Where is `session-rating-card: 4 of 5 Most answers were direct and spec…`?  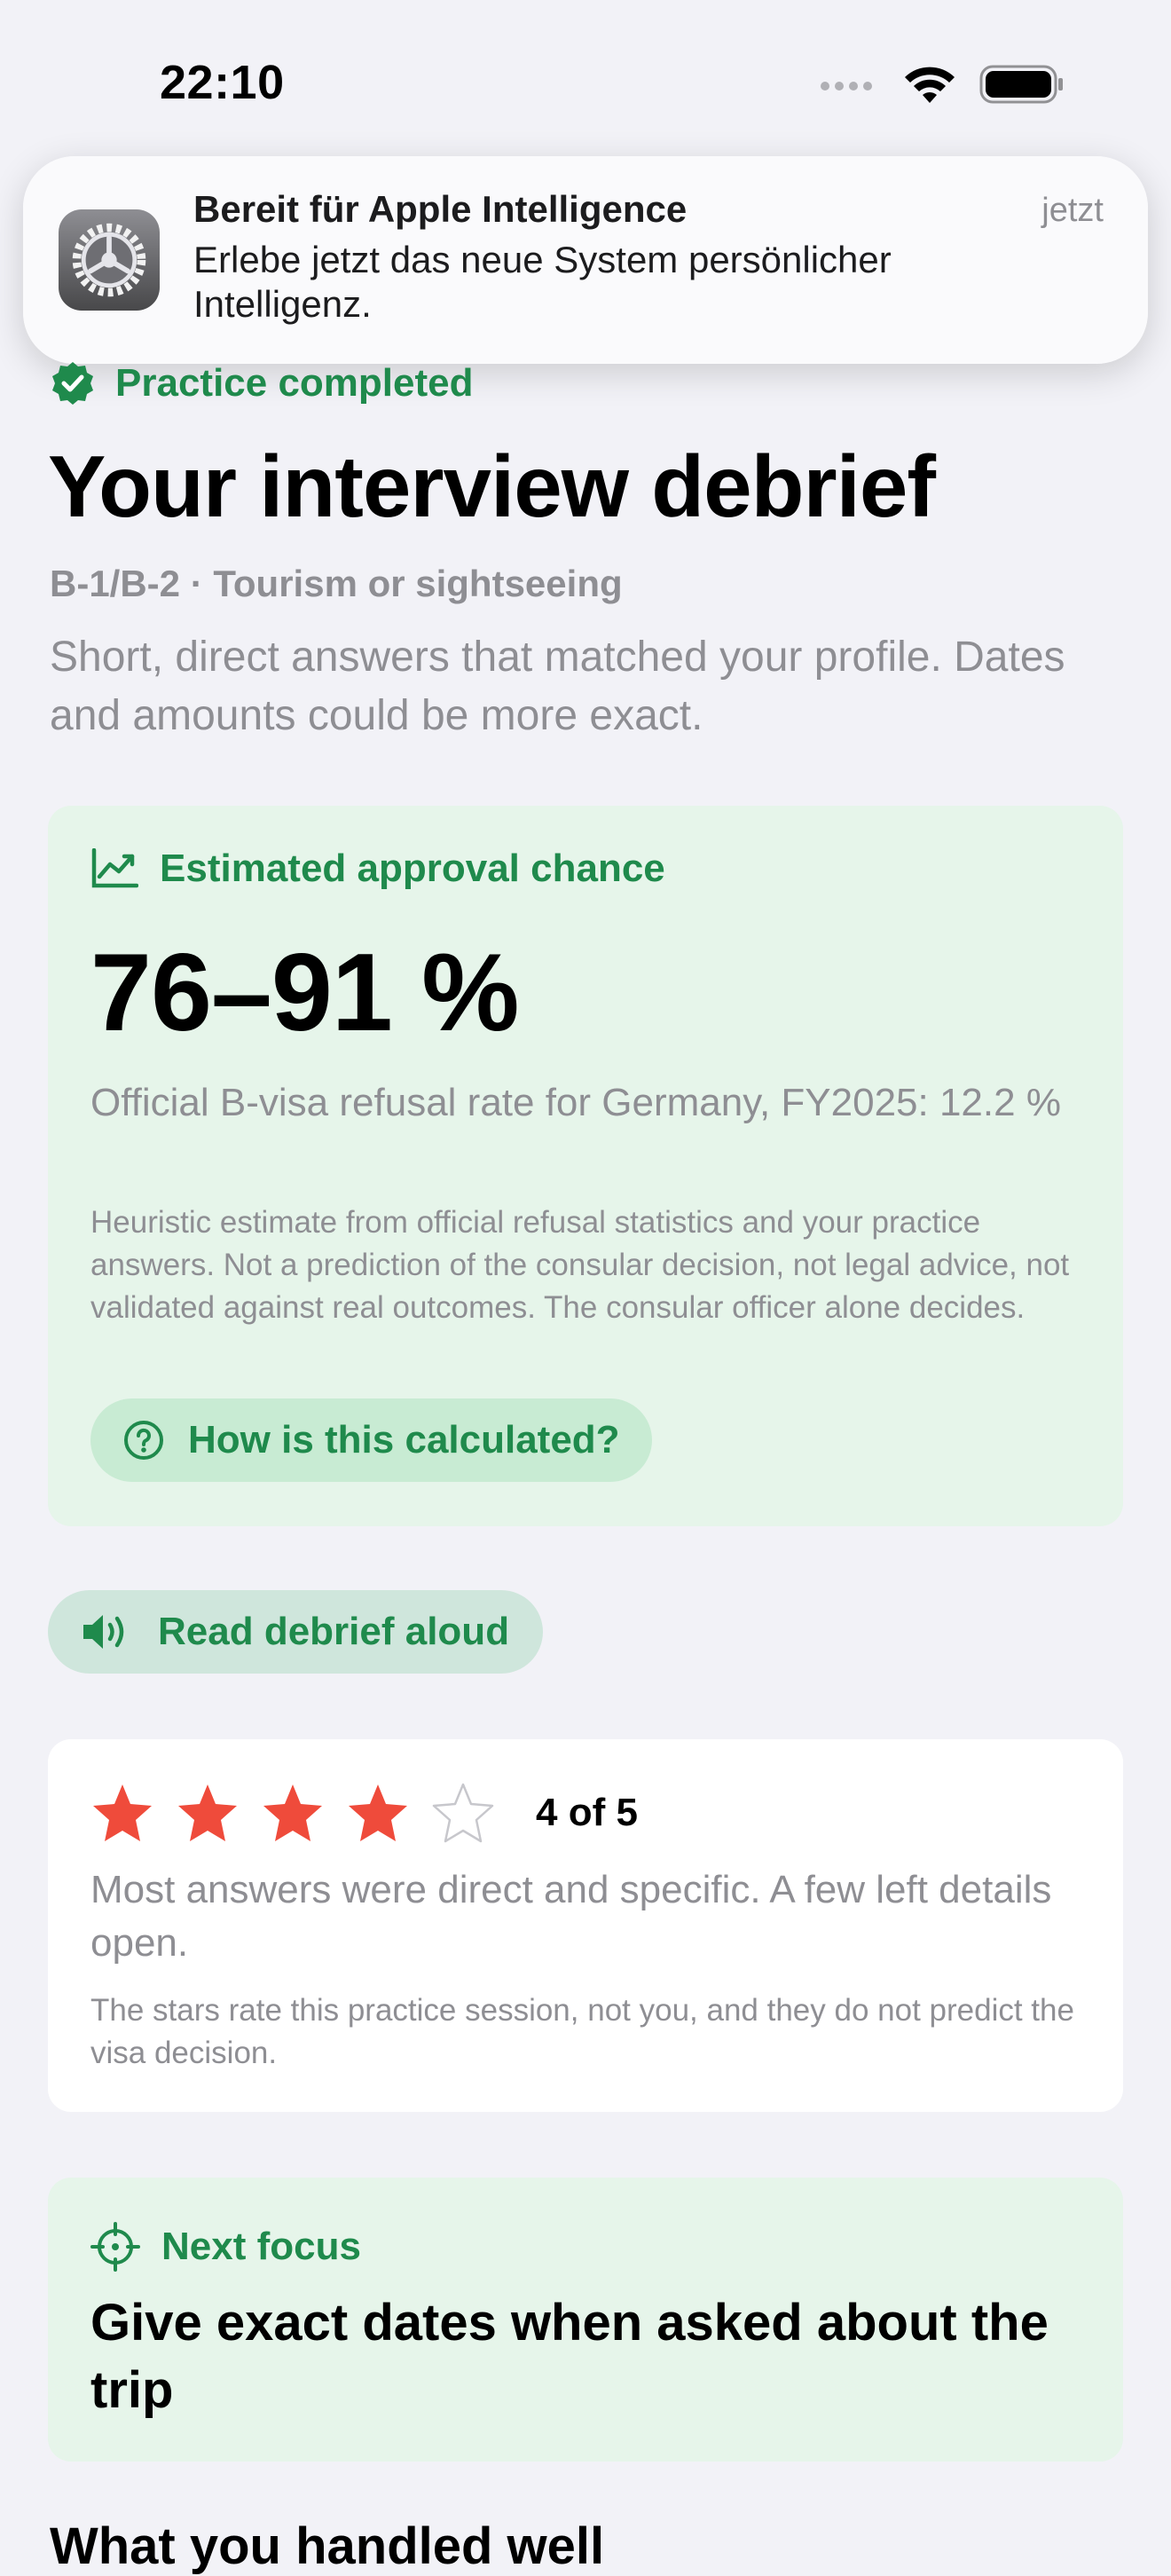
session-rating-card: 4 of 5 Most answers were direct and spec… is located at coordinates (586, 1925).